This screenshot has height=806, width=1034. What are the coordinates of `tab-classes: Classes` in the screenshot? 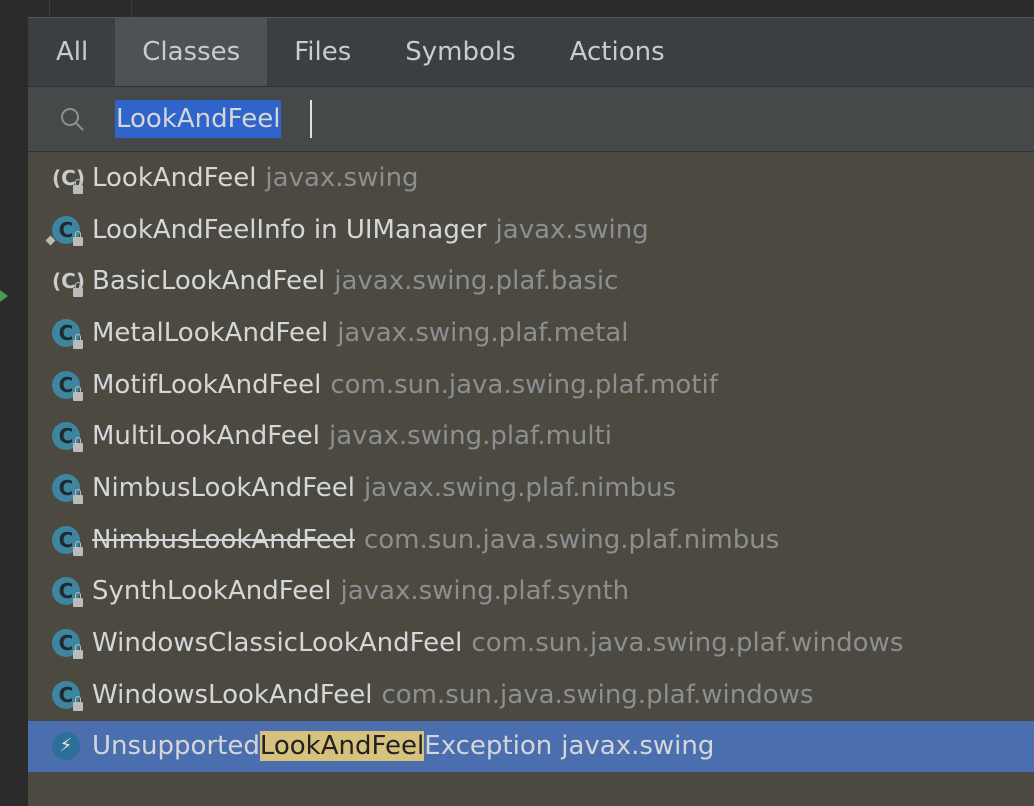 It's located at (191, 52).